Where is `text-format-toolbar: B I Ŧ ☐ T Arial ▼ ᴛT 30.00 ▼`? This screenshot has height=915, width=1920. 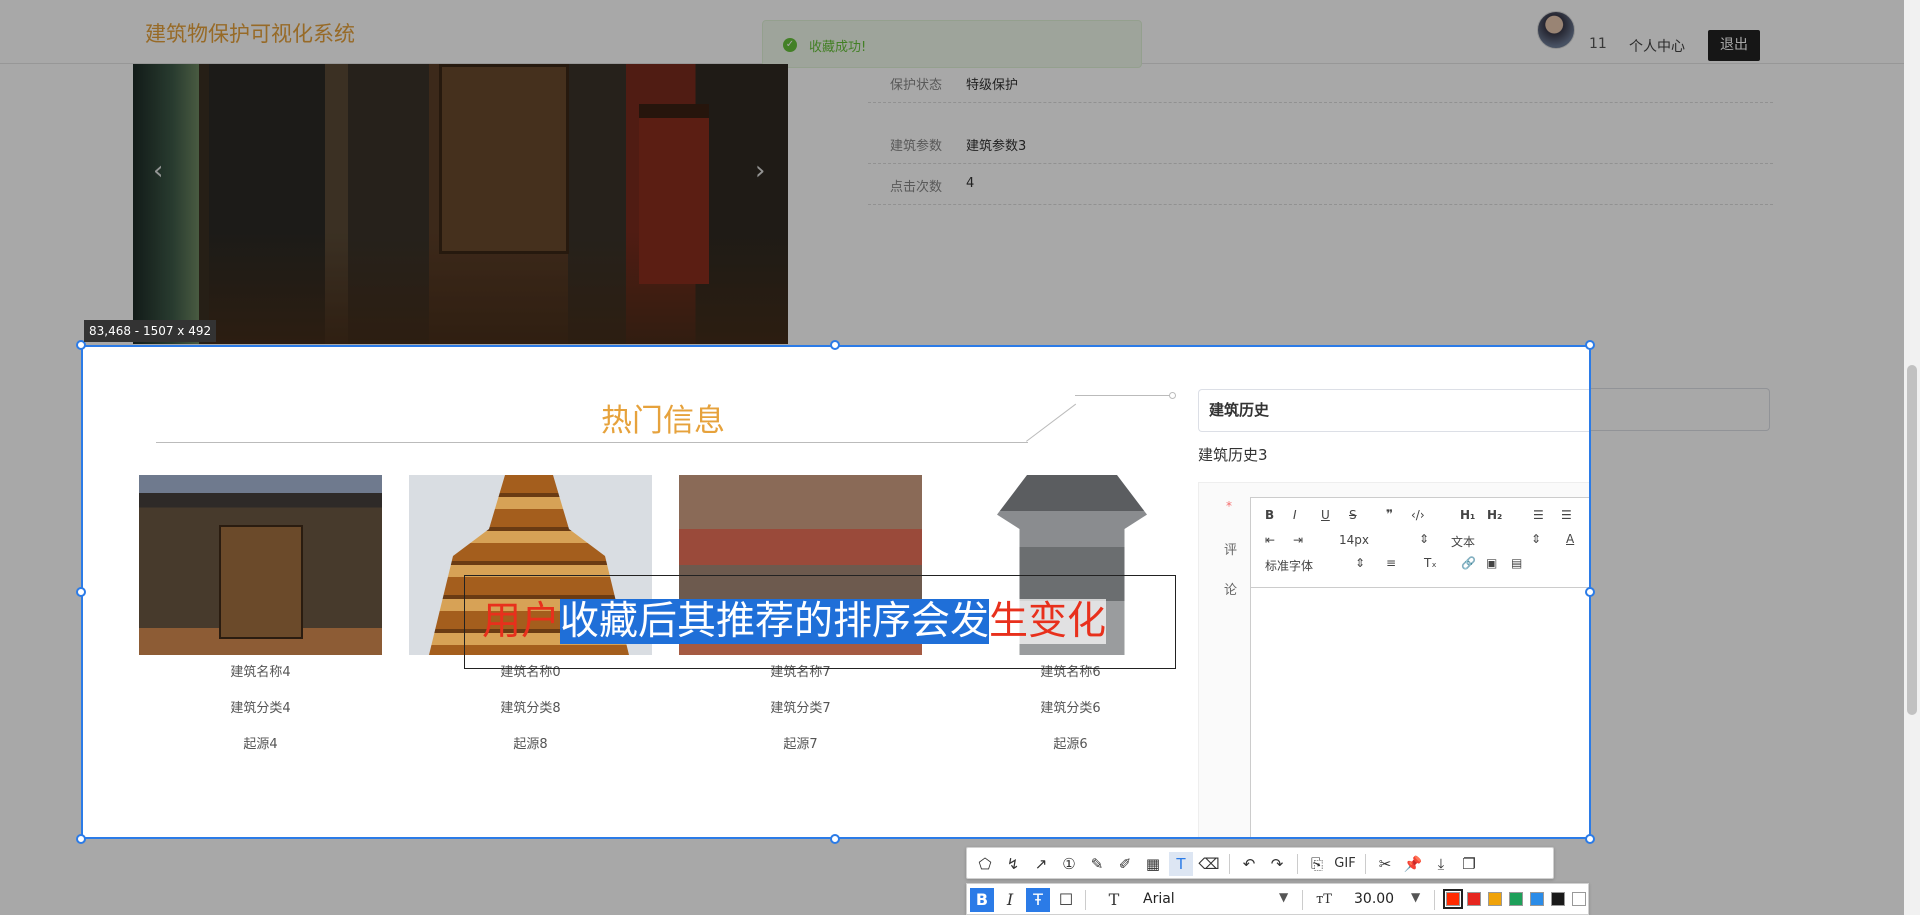
text-format-toolbar: B I Ŧ ☐ T Arial ▼ ᴛT 30.00 ▼ is located at coordinates (1277, 899).